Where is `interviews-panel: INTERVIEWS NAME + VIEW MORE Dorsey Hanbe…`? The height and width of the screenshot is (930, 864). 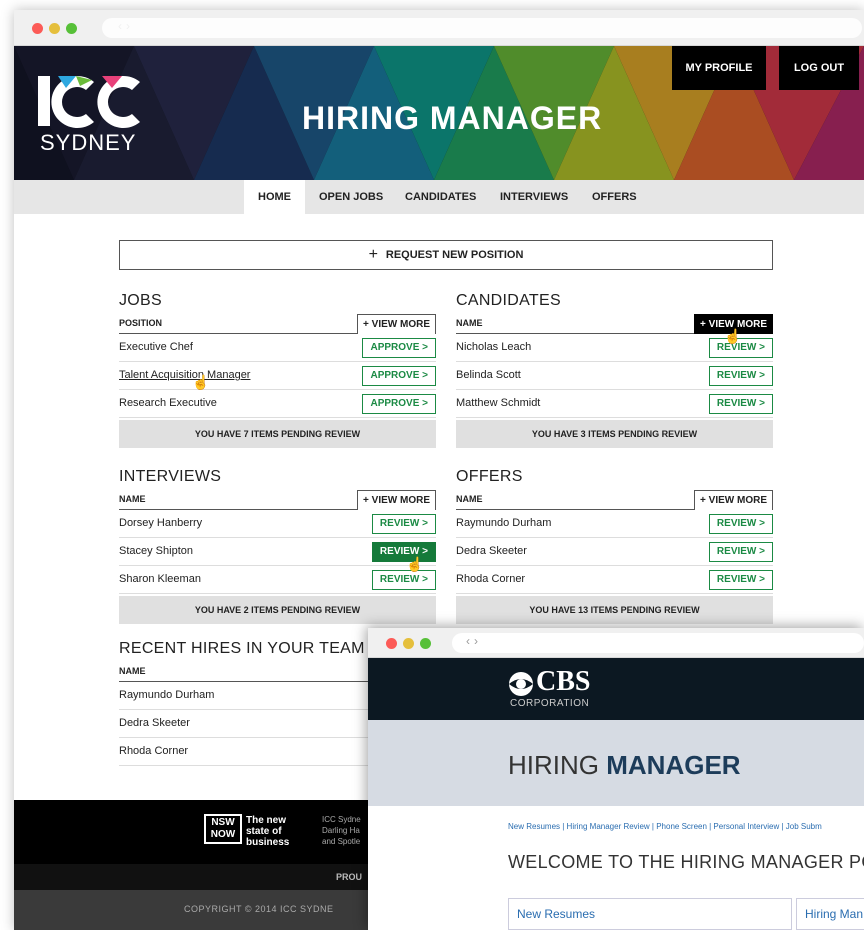
interviews-panel: INTERVIEWS NAME + VIEW MORE Dorsey Hanbe… is located at coordinates (277, 546).